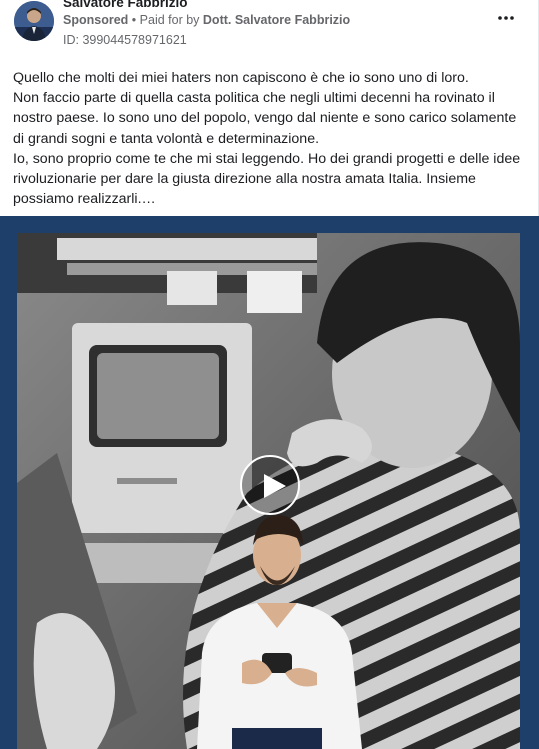 The height and width of the screenshot is (749, 539). I want to click on author-name: Salvatore Fabbrizio, so click(125, 5).